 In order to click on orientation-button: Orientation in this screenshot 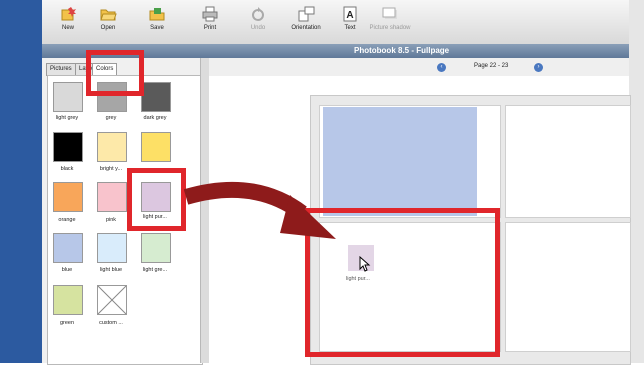, I will do `click(306, 24)`.